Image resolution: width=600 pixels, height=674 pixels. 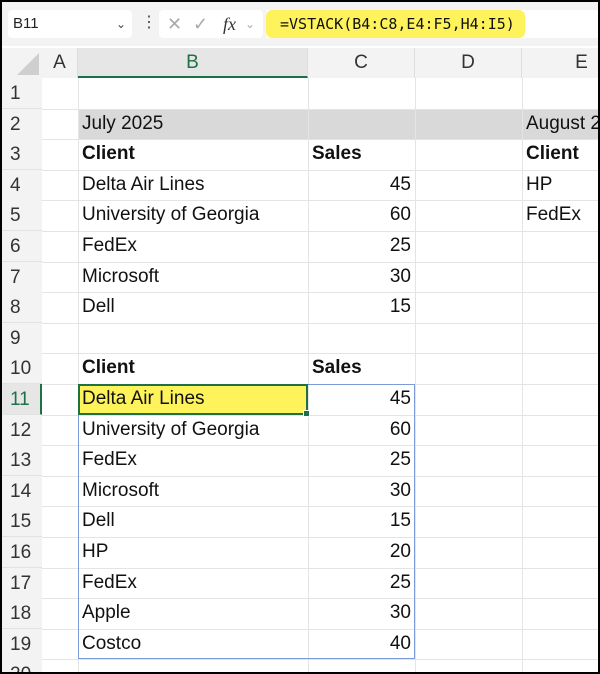 I want to click on cell-c5: 60, so click(x=361, y=215).